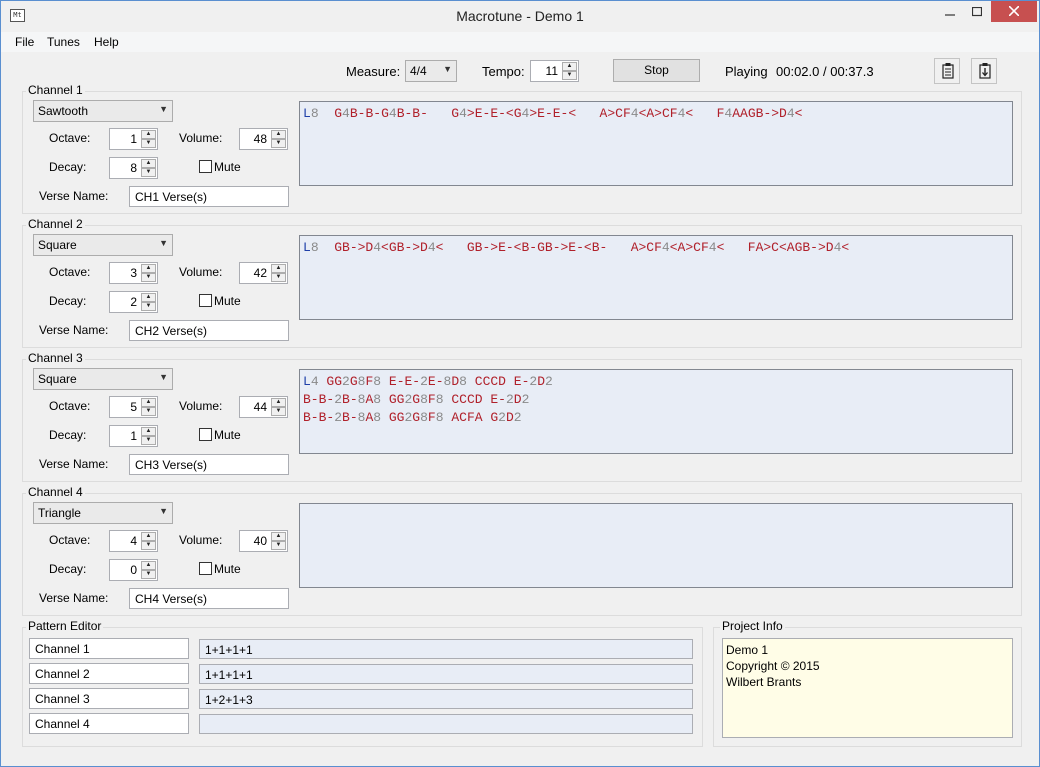 This screenshot has height=767, width=1040. What do you see at coordinates (439, 399) in the screenshot?
I see `code-token: 8` at bounding box center [439, 399].